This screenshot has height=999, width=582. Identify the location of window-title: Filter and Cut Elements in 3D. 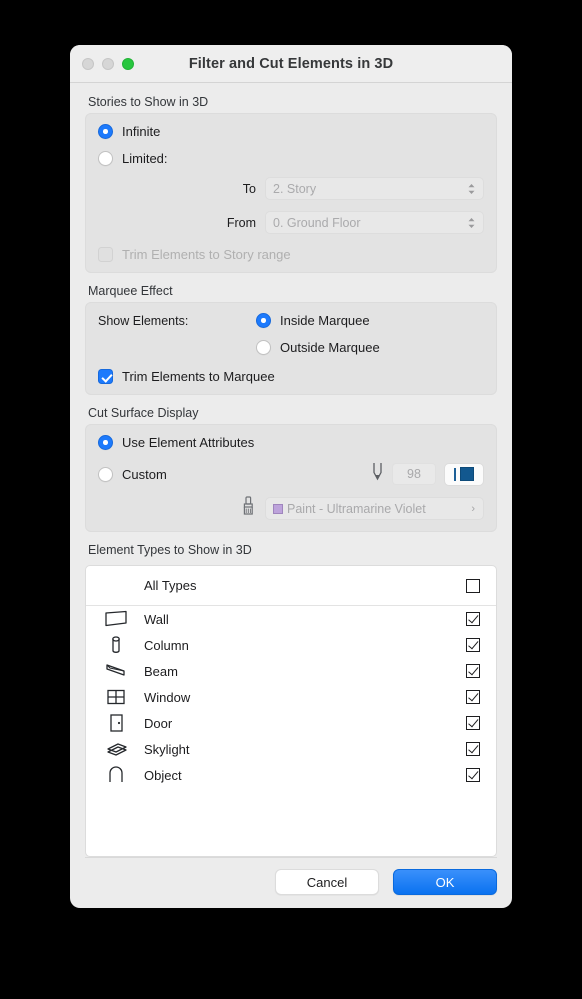
(291, 63).